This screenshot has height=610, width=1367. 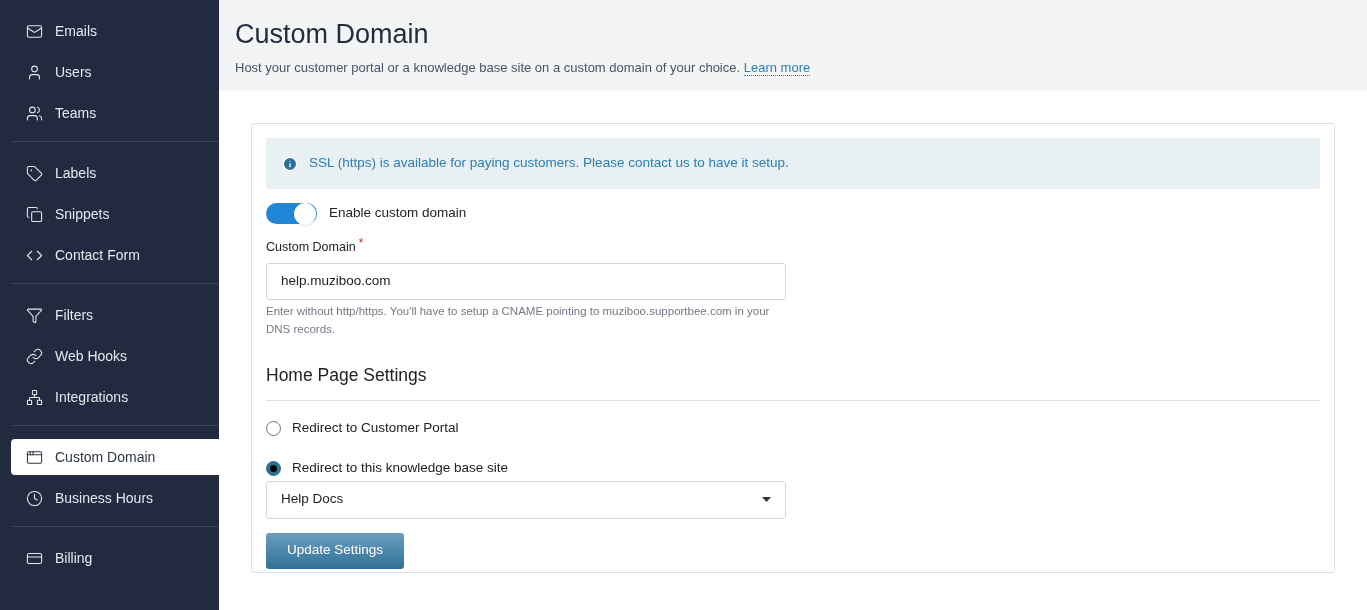 What do you see at coordinates (115, 558) in the screenshot?
I see `sidebar-item: Billing` at bounding box center [115, 558].